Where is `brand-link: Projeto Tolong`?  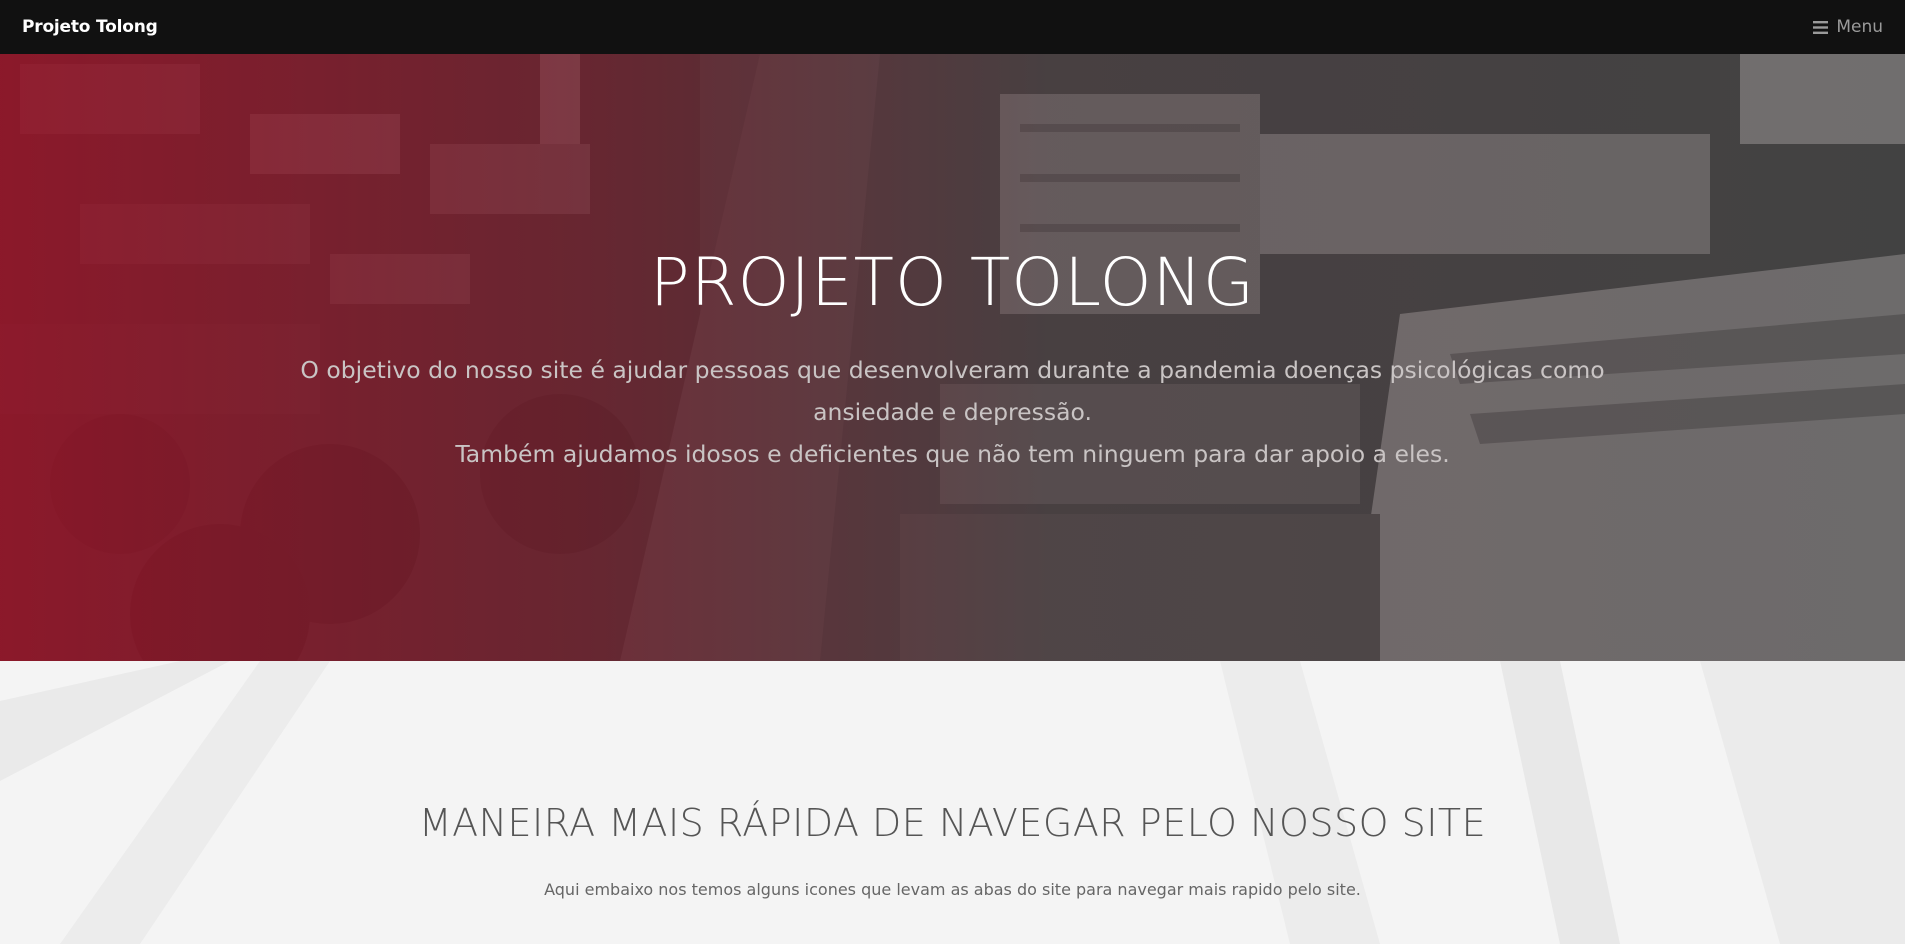
brand-link: Projeto Tolong is located at coordinates (90, 27).